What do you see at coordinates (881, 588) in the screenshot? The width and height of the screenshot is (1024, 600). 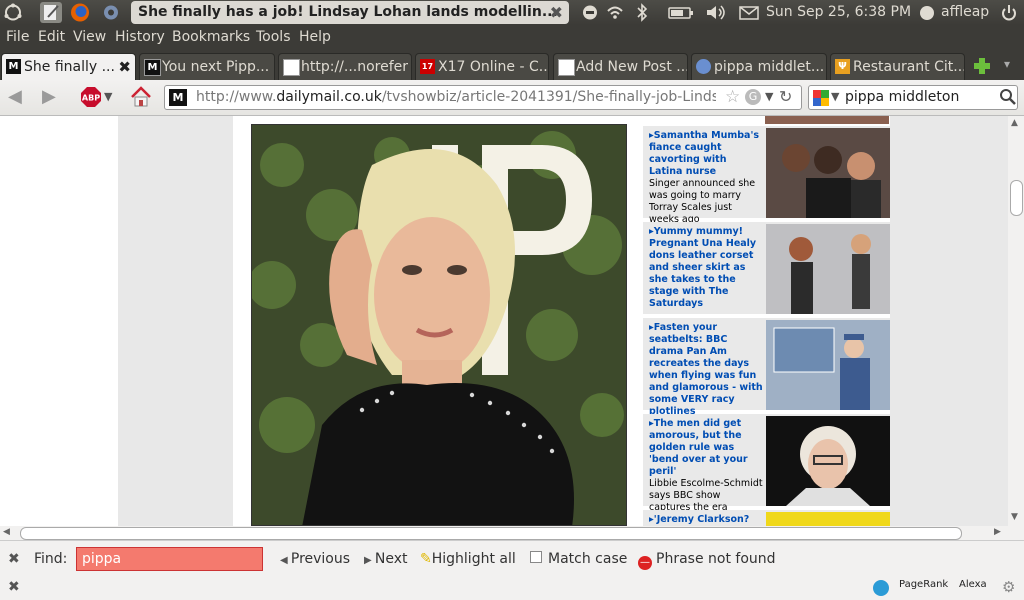 I see `pagerank-icon` at bounding box center [881, 588].